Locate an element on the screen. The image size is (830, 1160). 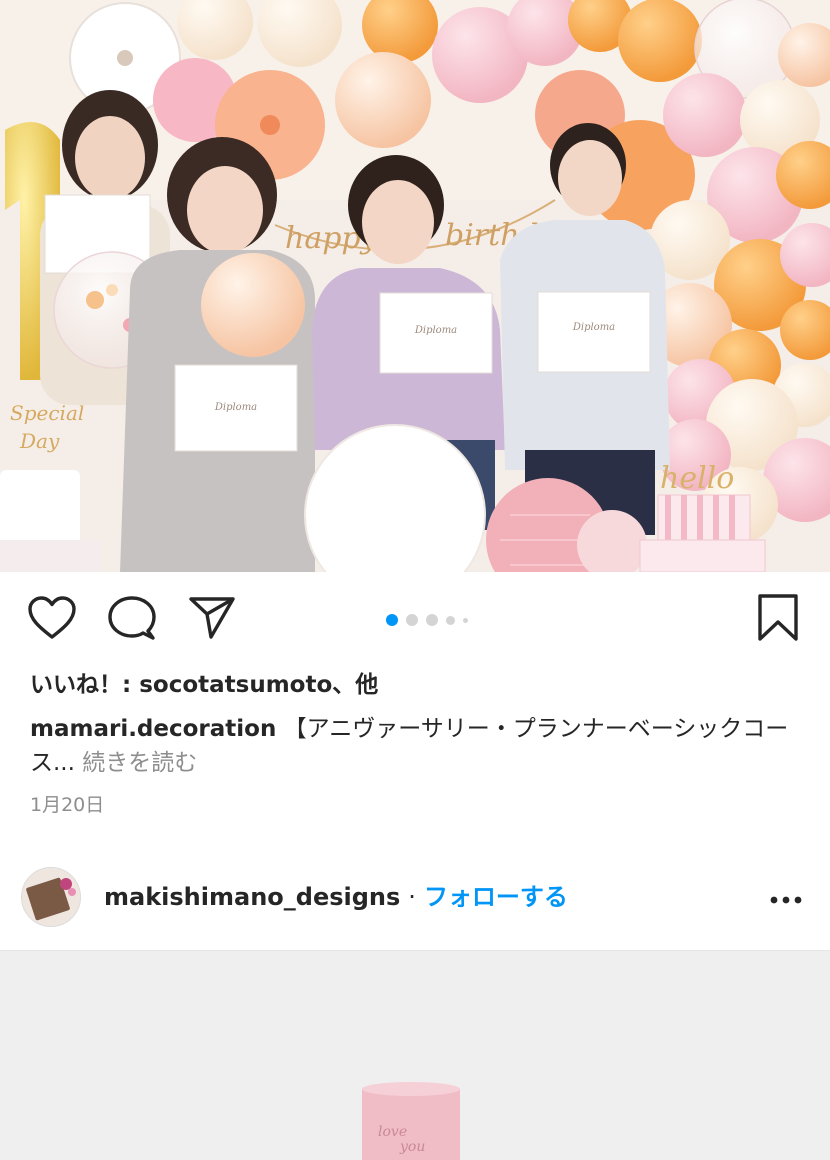
like-button is located at coordinates (52, 620).